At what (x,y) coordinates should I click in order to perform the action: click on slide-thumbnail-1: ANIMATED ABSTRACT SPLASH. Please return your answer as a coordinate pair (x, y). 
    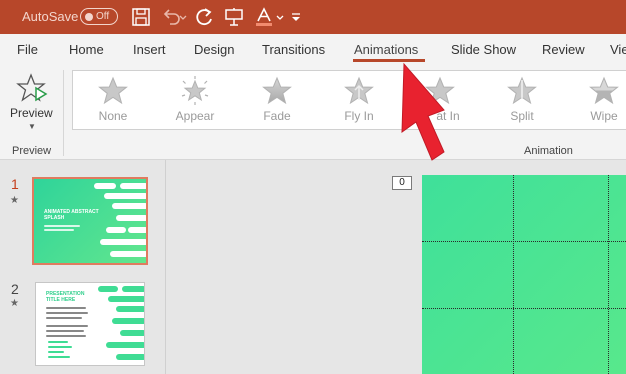
    Looking at the image, I should click on (90, 221).